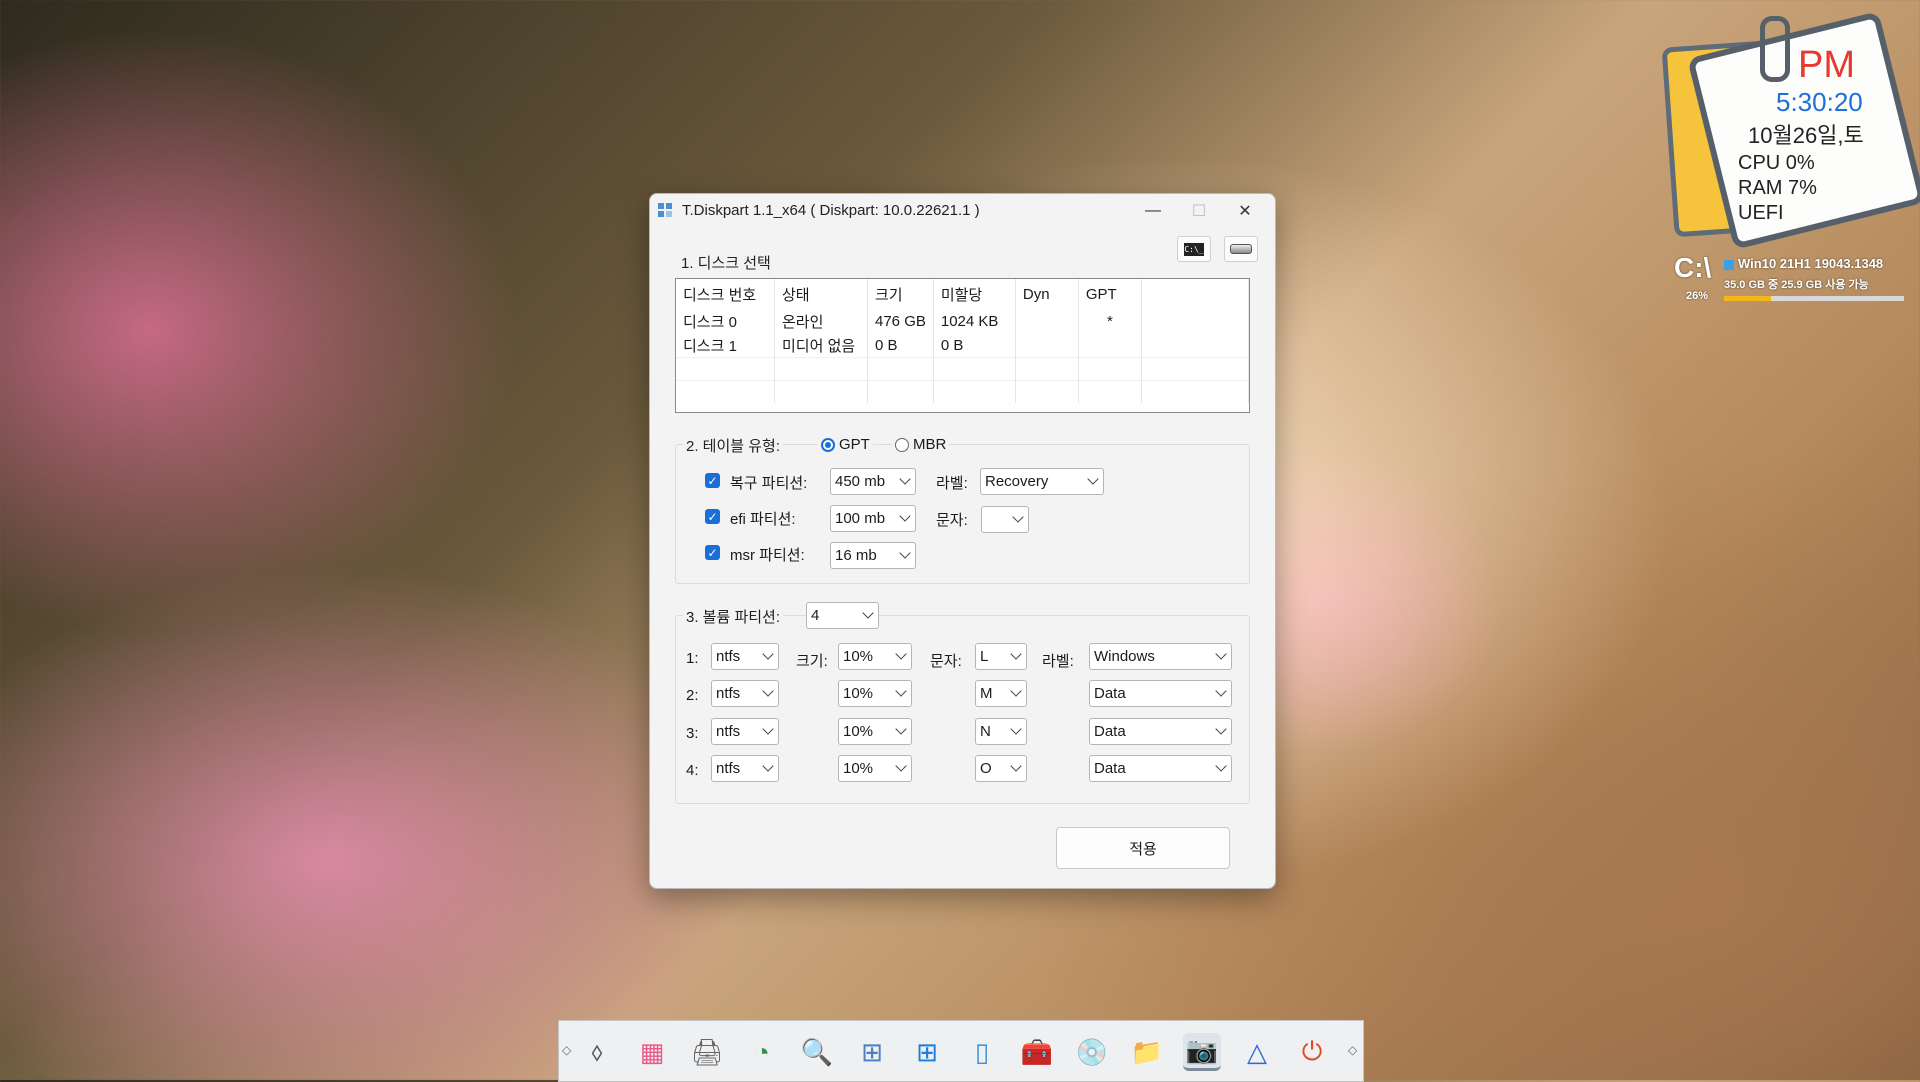 Image resolution: width=1920 pixels, height=1082 pixels. What do you see at coordinates (821, 345) in the screenshot?
I see `cell-status: 미디어 없음` at bounding box center [821, 345].